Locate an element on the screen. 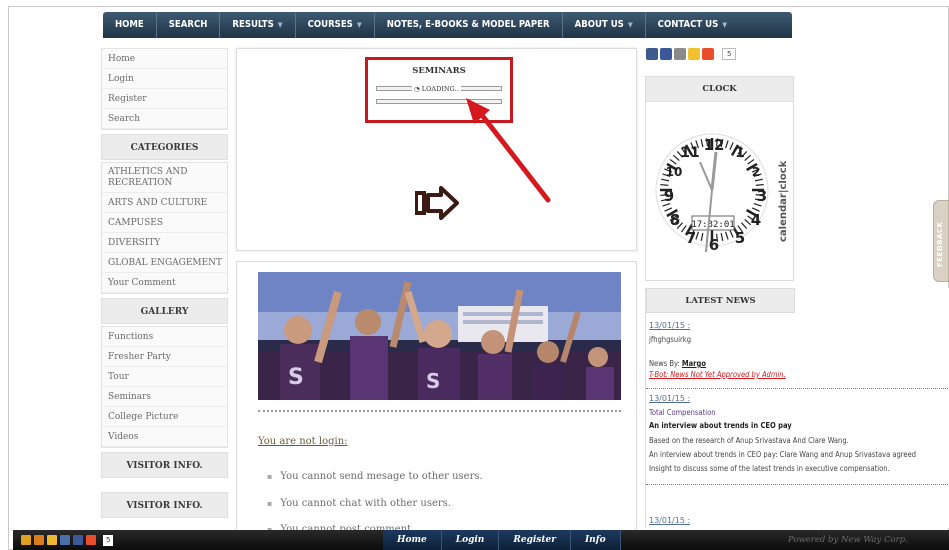 The image size is (949, 550). category-global: GLOBAL ENGAGEMENT is located at coordinates (164, 263).